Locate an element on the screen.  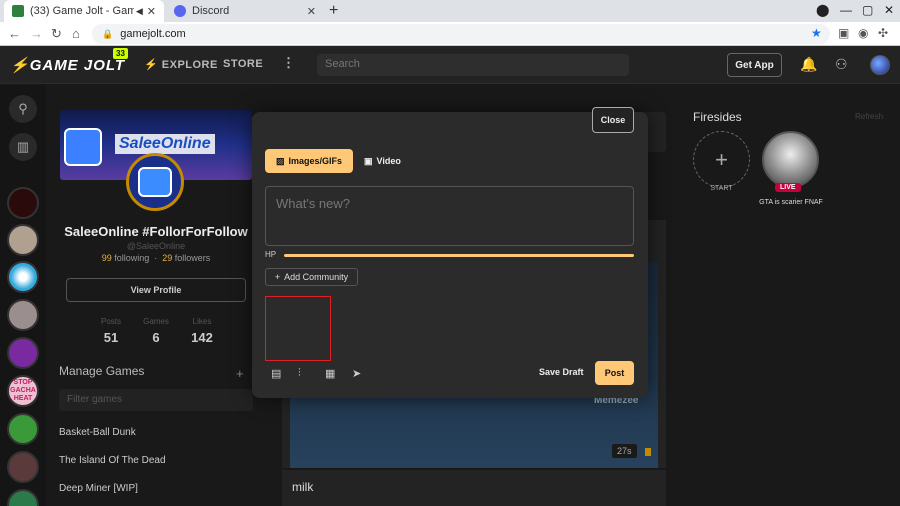
start-label: START is located at coordinates (721, 188).